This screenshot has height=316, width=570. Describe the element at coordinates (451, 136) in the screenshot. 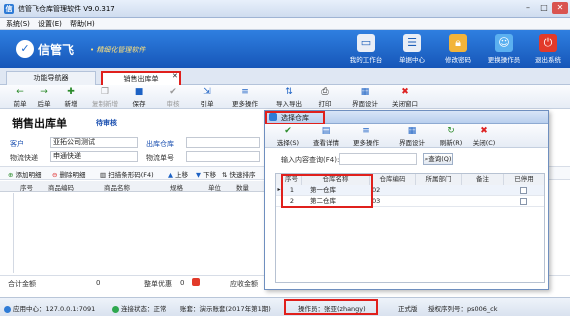

I see `refresh-button: ↻ 刷新(R)` at that location.